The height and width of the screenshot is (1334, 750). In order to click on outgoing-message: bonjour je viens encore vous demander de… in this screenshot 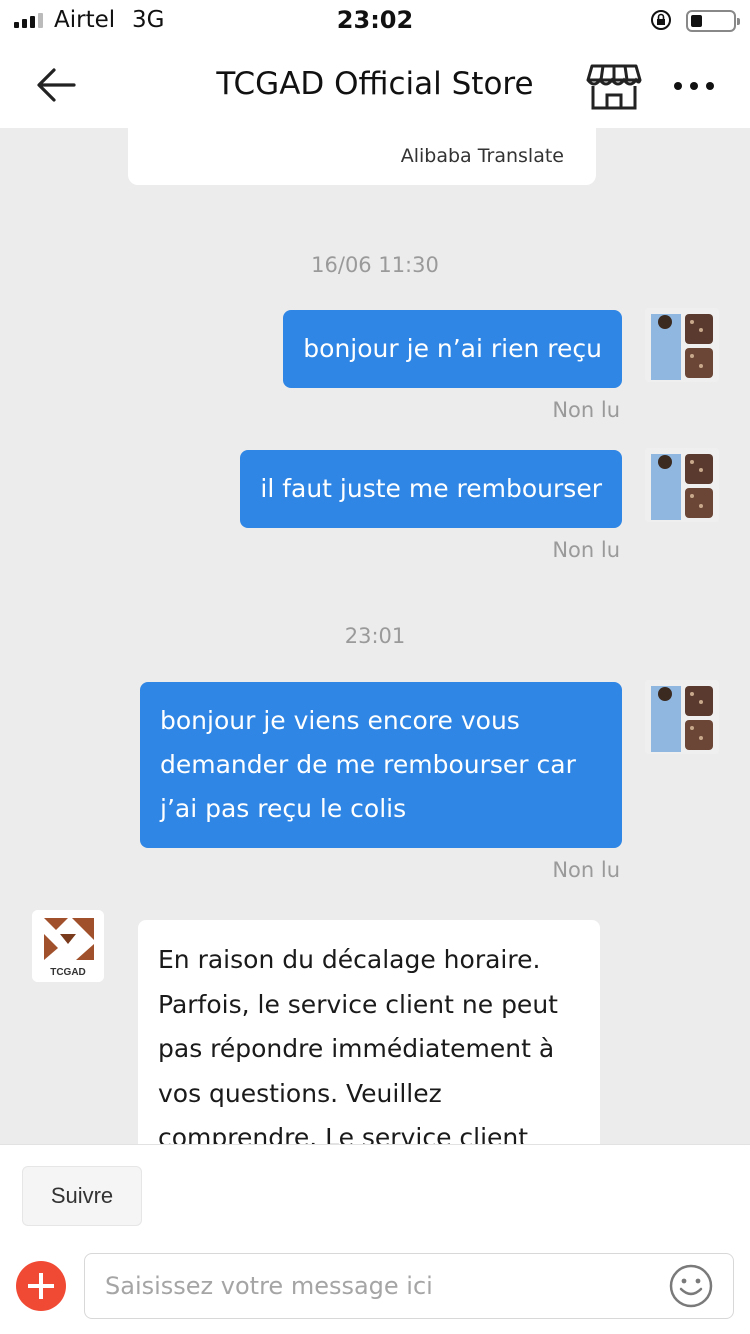, I will do `click(381, 765)`.